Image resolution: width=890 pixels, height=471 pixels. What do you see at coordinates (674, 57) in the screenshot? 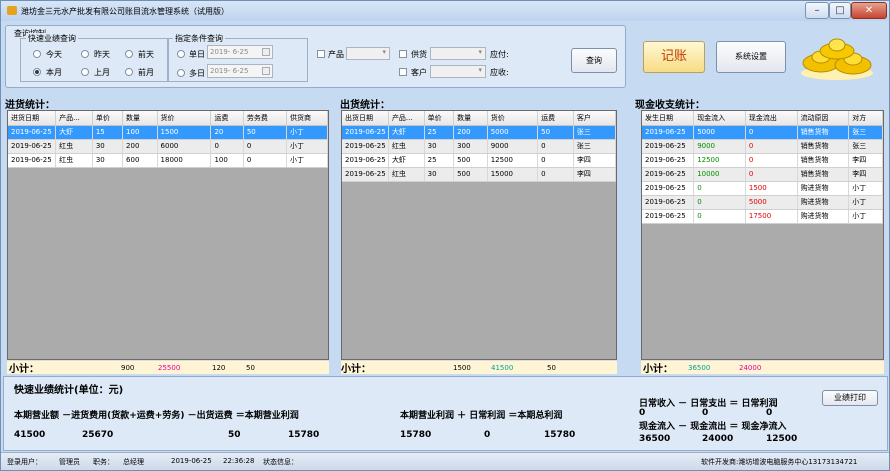
I see `ledger-button: 记账` at bounding box center [674, 57].